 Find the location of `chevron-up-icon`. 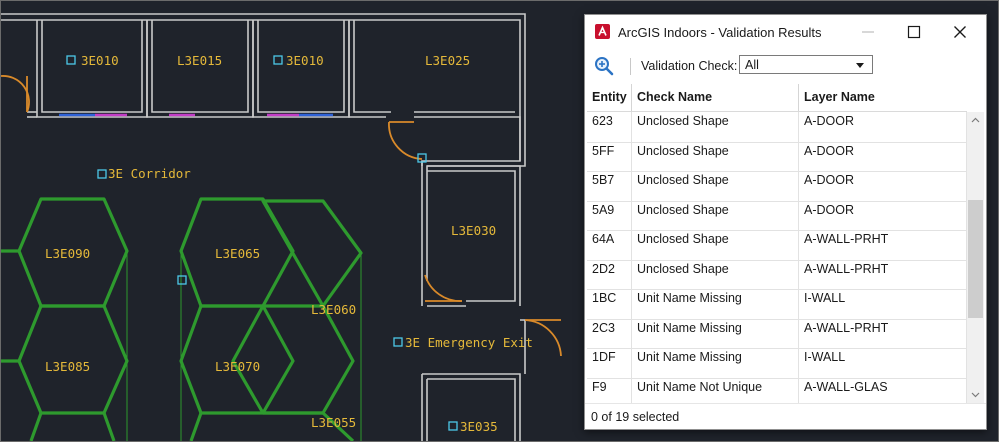

chevron-up-icon is located at coordinates (975, 120).